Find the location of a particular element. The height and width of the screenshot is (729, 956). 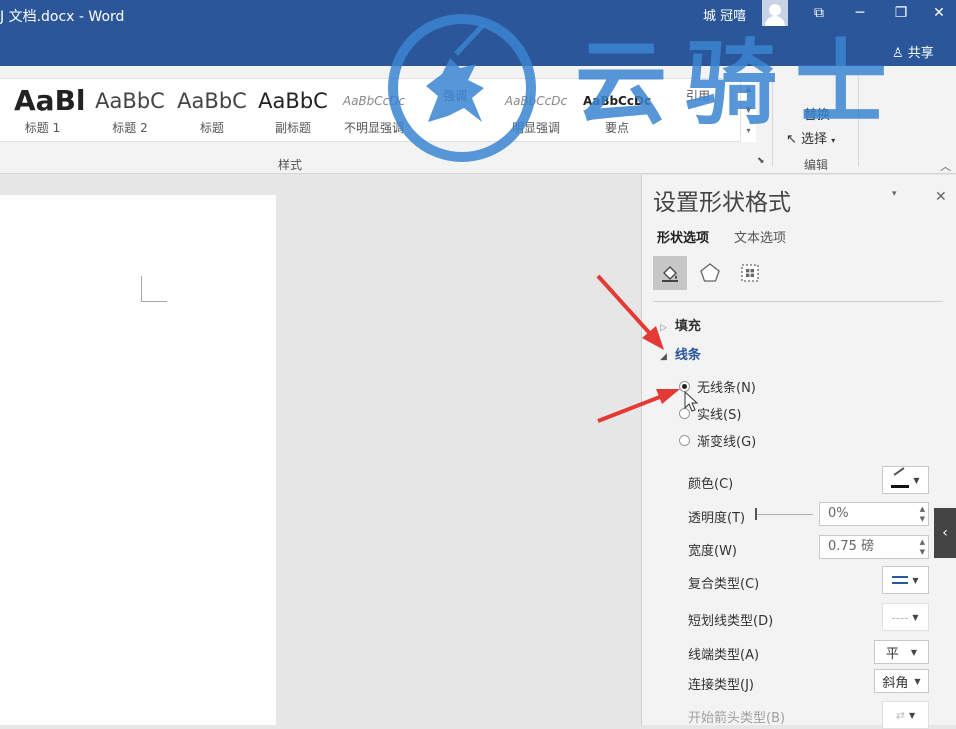

dash-type-dropdown: ▼ is located at coordinates (905, 617).